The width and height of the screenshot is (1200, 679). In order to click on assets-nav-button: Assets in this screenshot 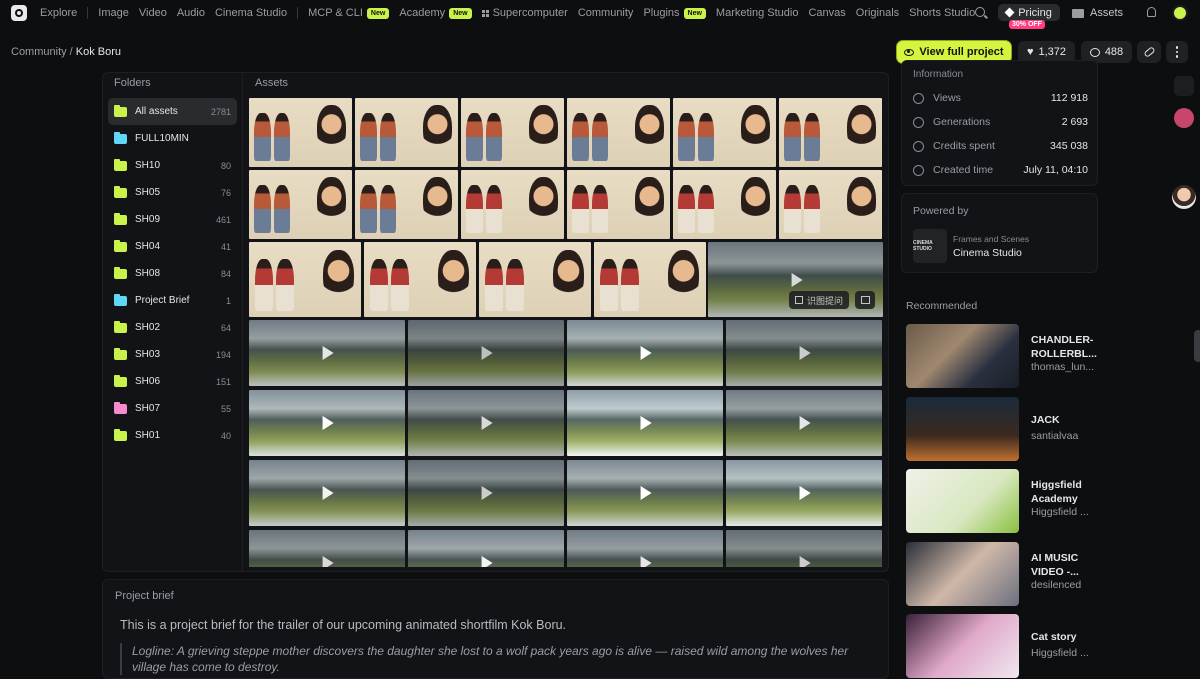, I will do `click(1097, 13)`.